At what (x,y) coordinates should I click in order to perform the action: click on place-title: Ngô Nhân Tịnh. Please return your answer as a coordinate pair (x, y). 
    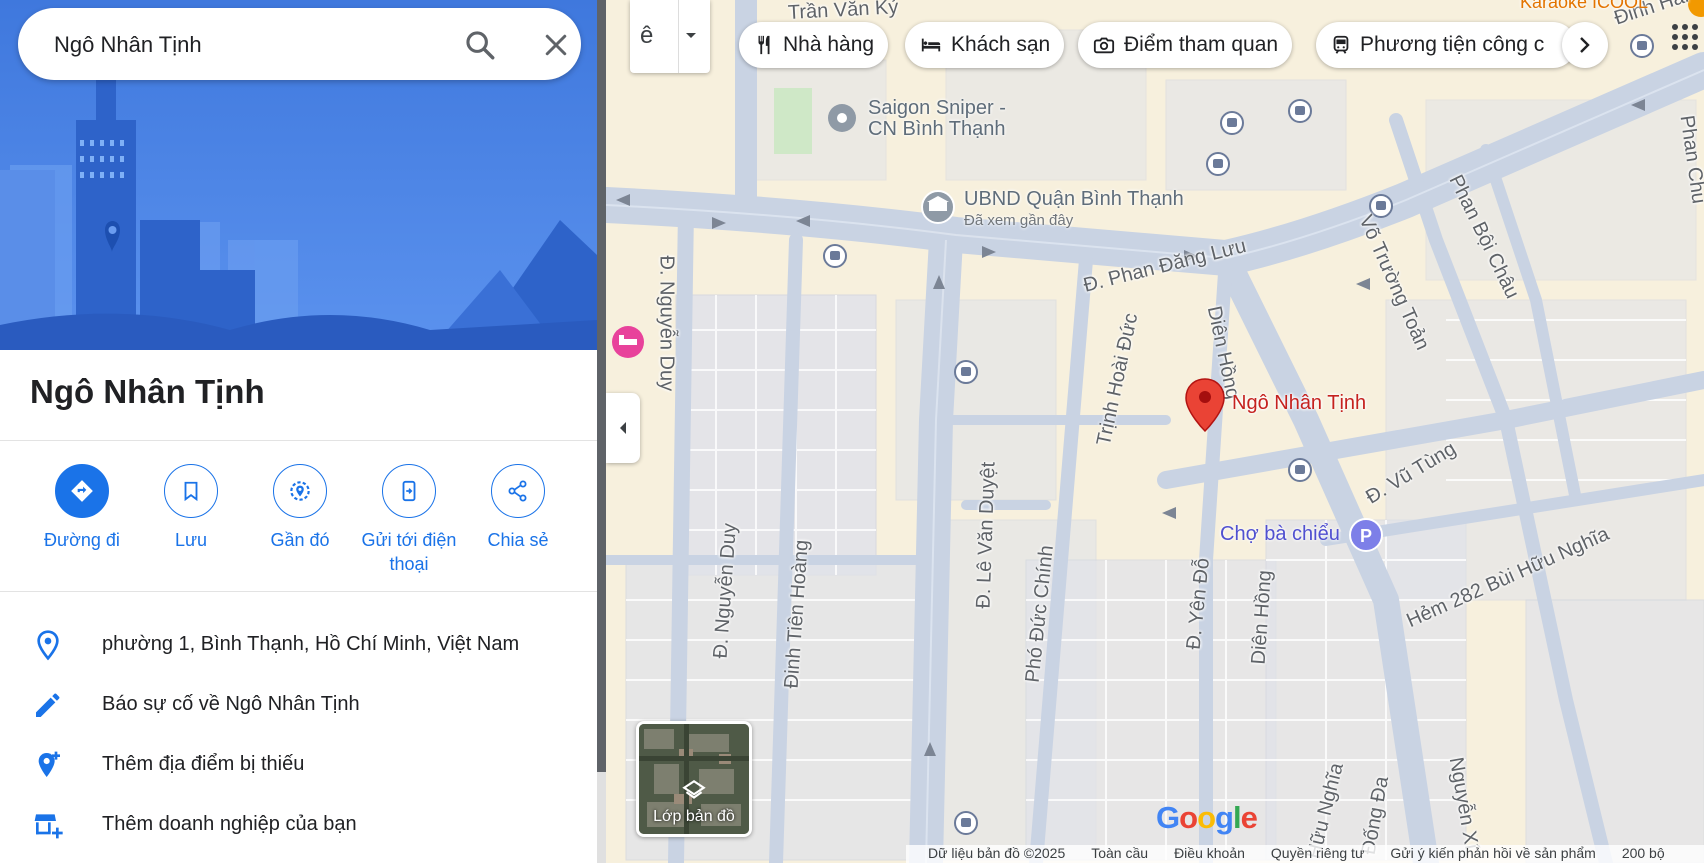
    Looking at the image, I should click on (147, 391).